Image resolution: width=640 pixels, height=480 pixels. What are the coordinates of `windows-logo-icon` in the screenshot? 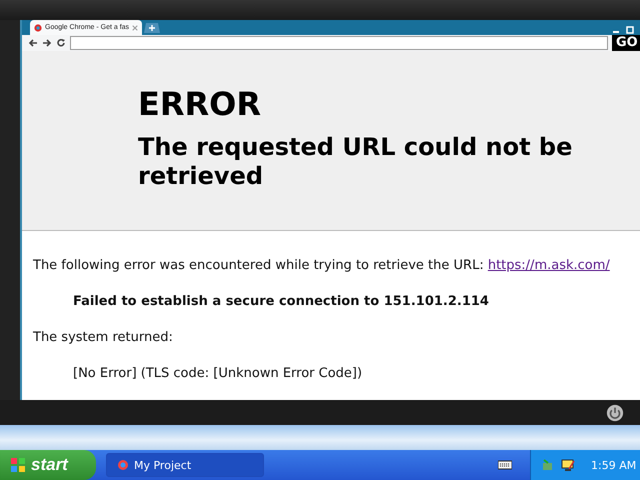 It's located at (18, 465).